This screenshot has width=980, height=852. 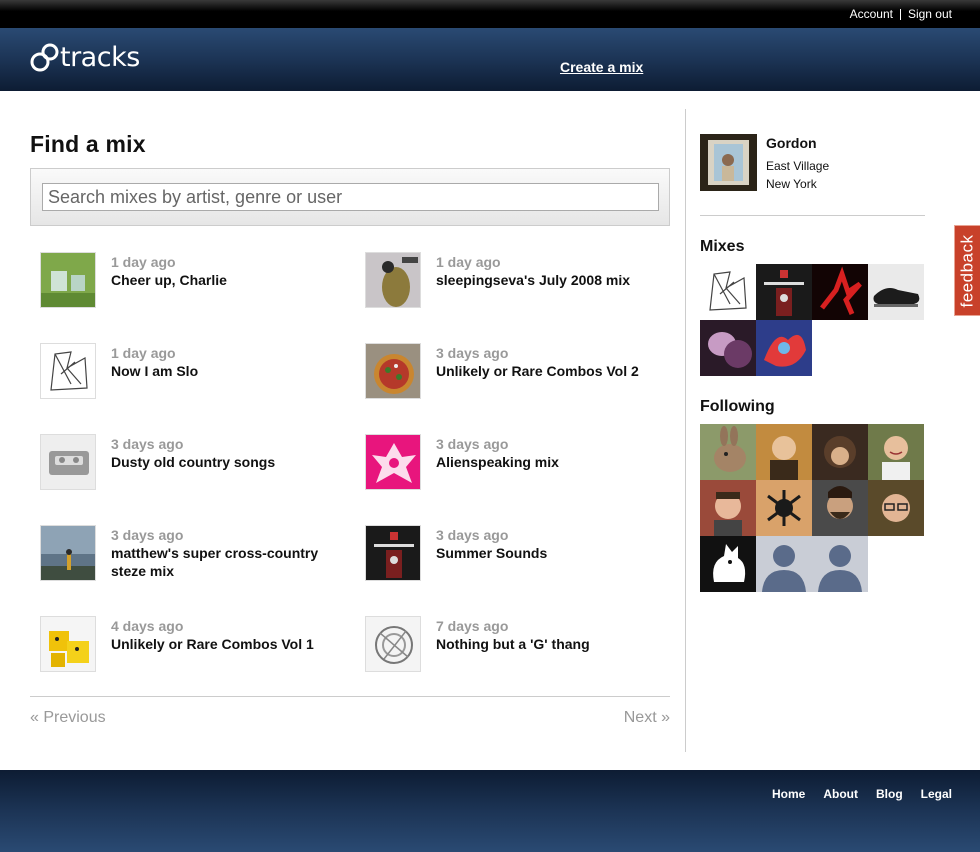 I want to click on mix-info: 3 days ago Summer Sounds, so click(x=491, y=553).